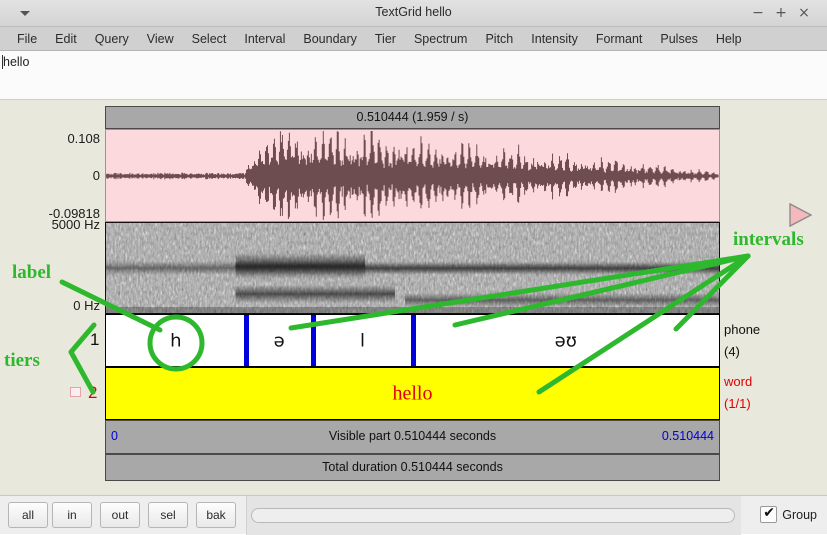 The height and width of the screenshot is (535, 827). What do you see at coordinates (75, 392) in the screenshot?
I see `tier-selected-icon` at bounding box center [75, 392].